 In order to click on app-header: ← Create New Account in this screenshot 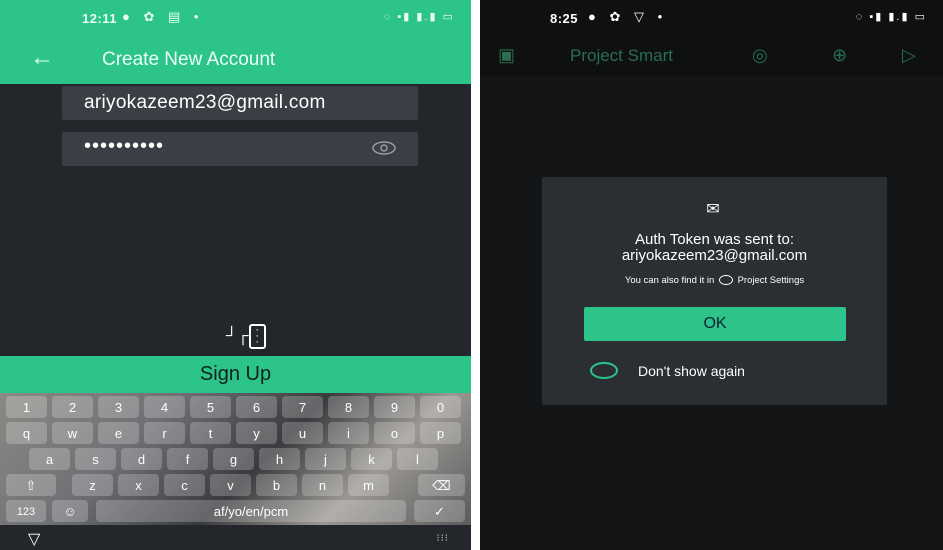, I will do `click(235, 60)`.